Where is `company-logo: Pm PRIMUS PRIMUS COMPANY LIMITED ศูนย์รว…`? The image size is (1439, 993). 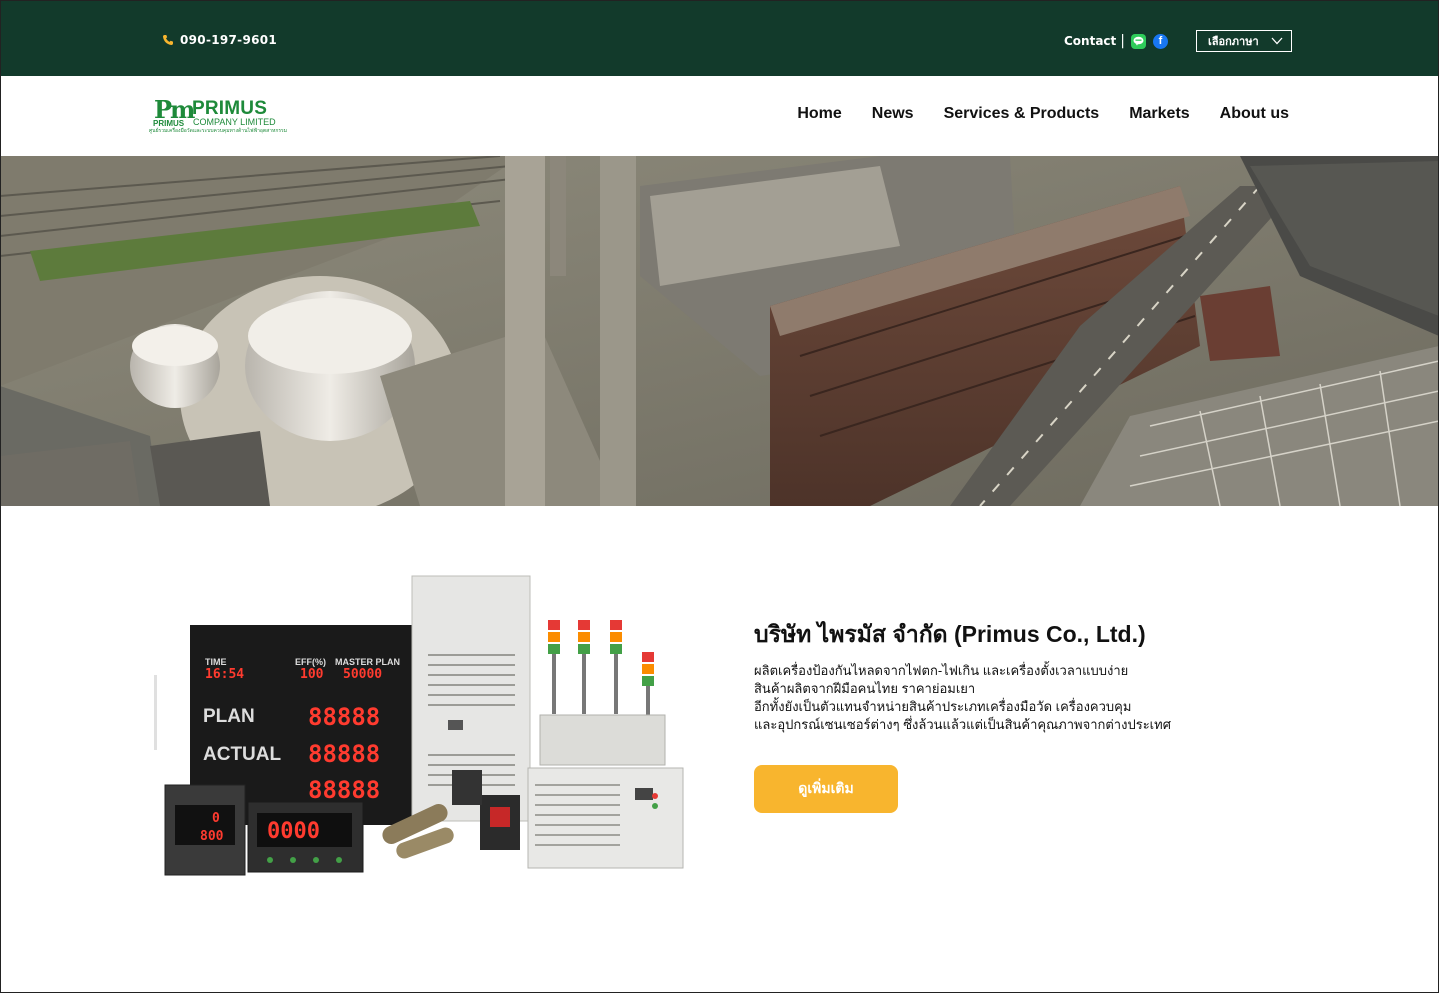
company-logo: Pm PRIMUS PRIMUS COMPANY LIMITED ศูนย์รว… is located at coordinates (218, 116).